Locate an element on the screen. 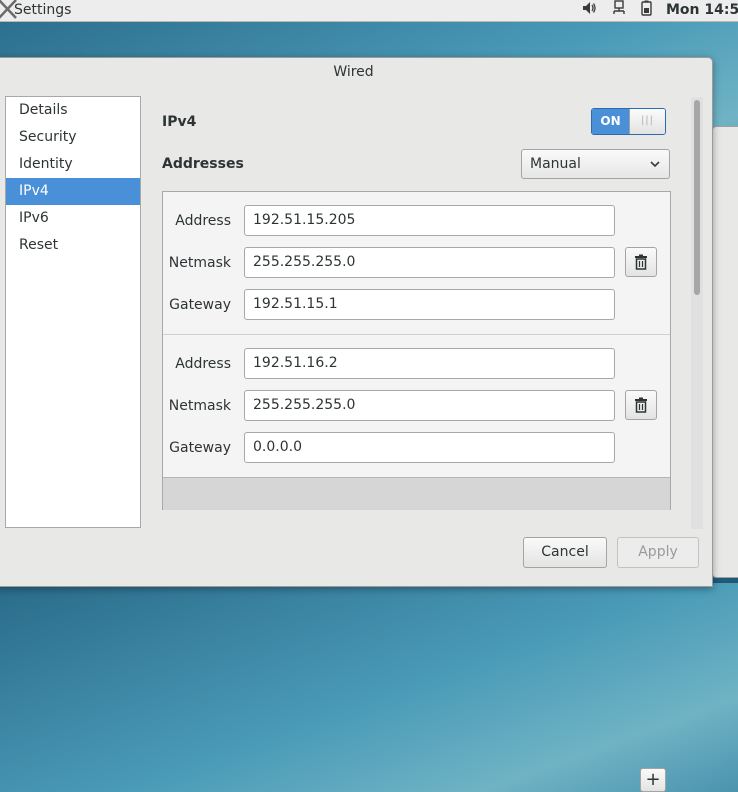 The height and width of the screenshot is (792, 738). addresses-method-dropdown: Manual is located at coordinates (595, 164).